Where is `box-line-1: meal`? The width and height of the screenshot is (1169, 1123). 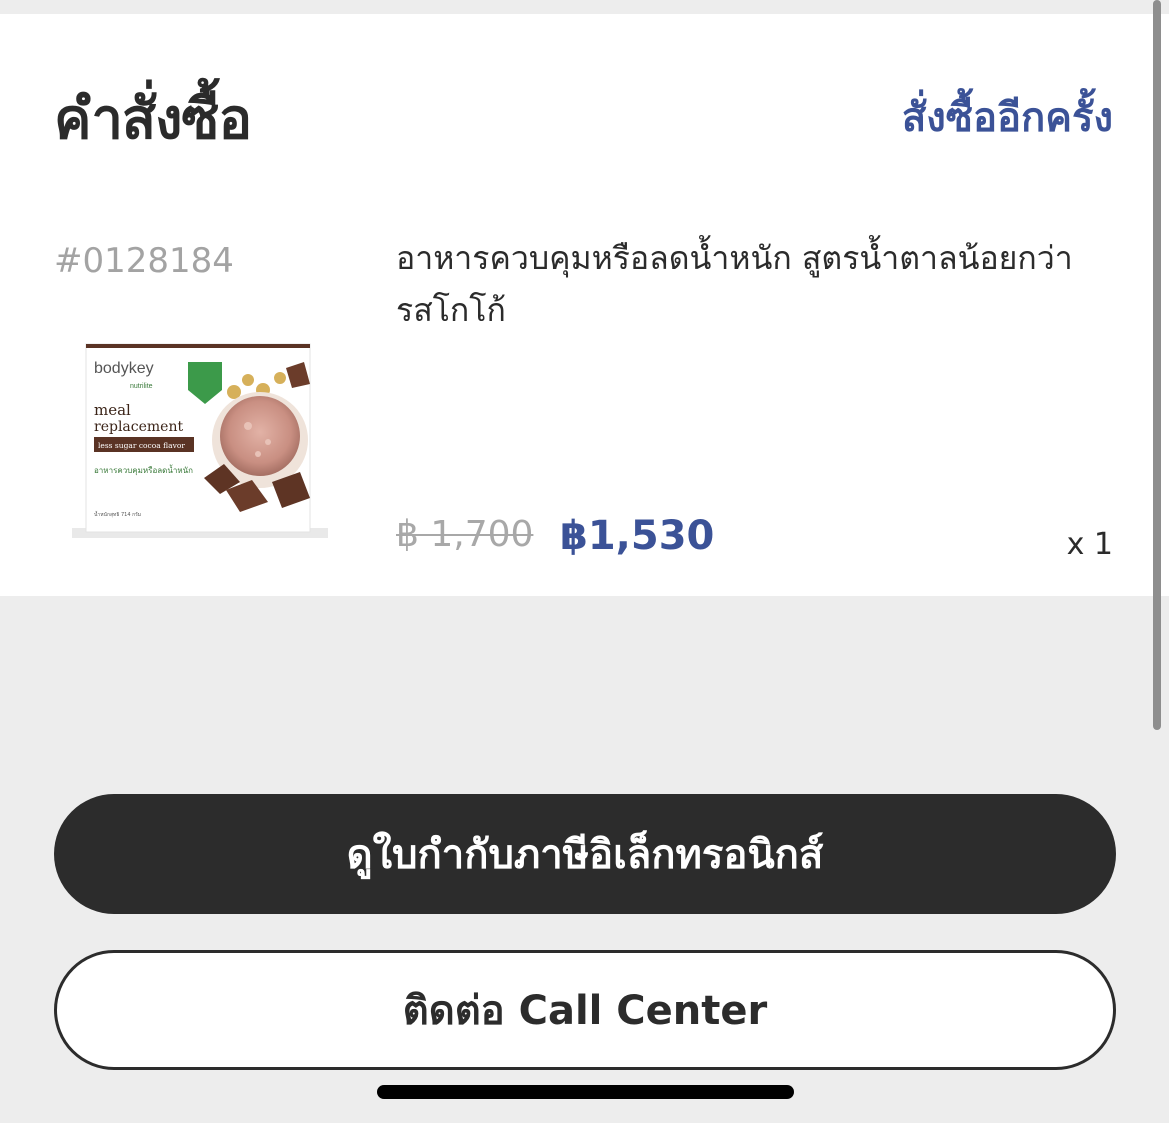
box-line-1: meal is located at coordinates (112, 410).